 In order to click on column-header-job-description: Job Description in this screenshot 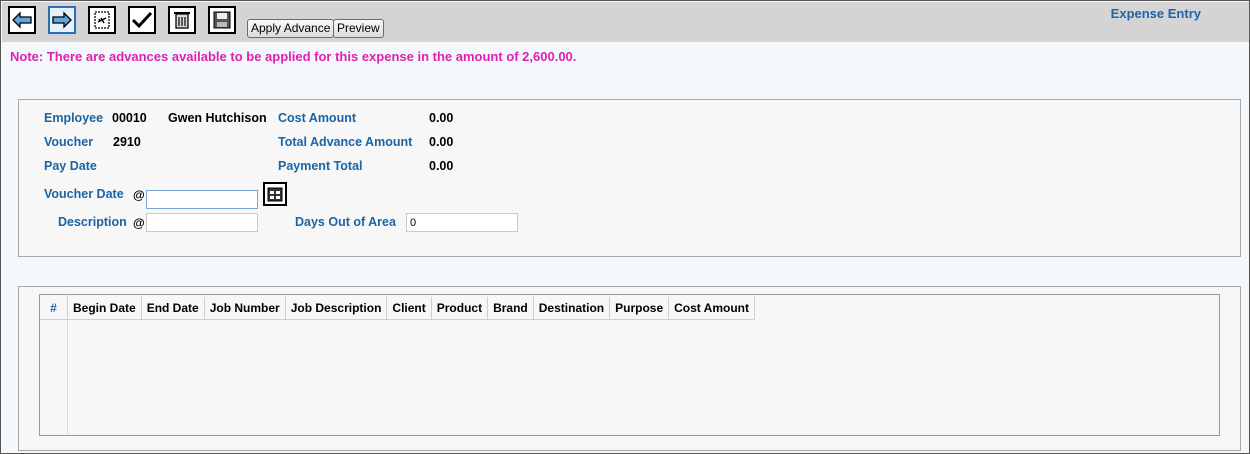, I will do `click(337, 308)`.